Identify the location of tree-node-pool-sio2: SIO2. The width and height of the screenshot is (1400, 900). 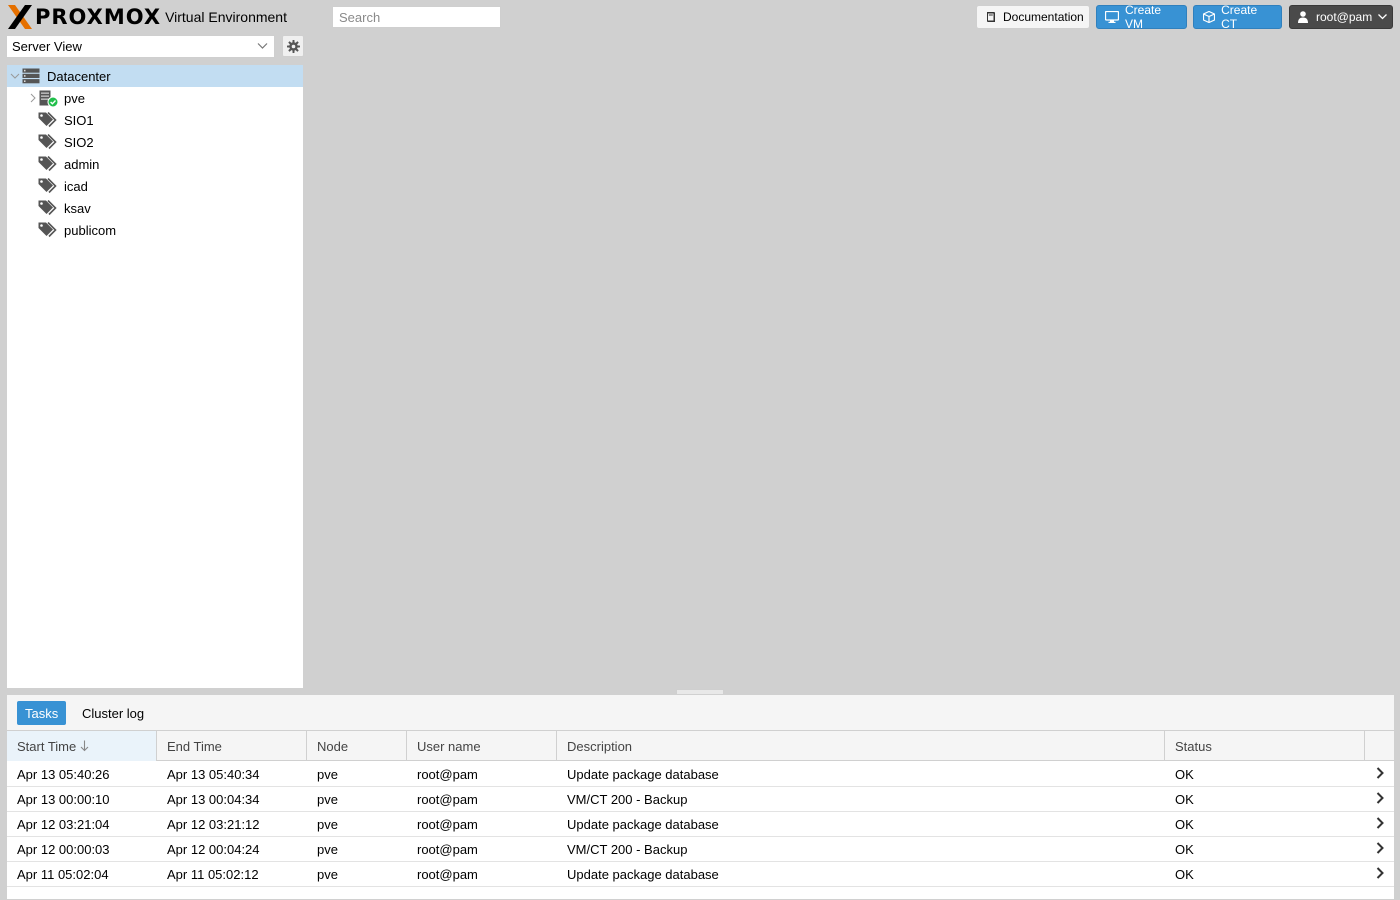
(155, 142).